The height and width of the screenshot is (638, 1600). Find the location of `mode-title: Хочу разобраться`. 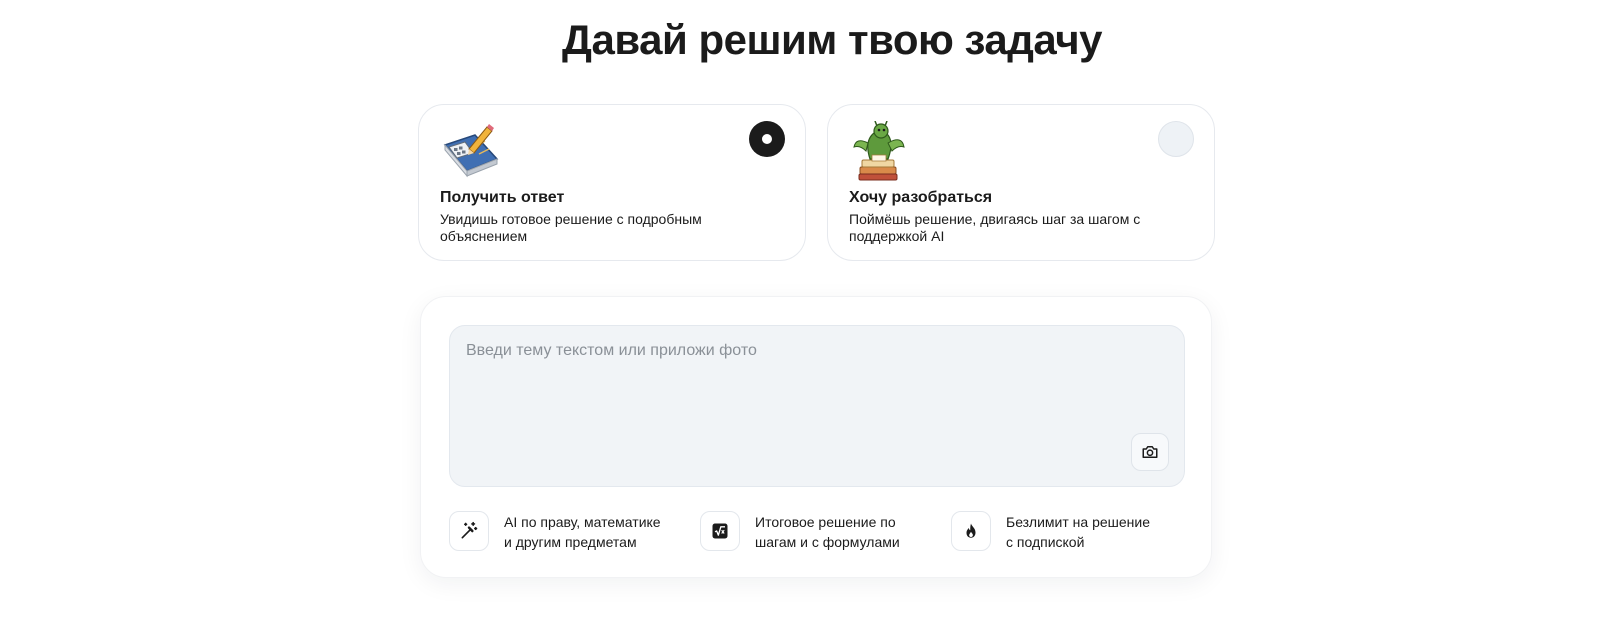

mode-title: Хочу разобраться is located at coordinates (921, 197).